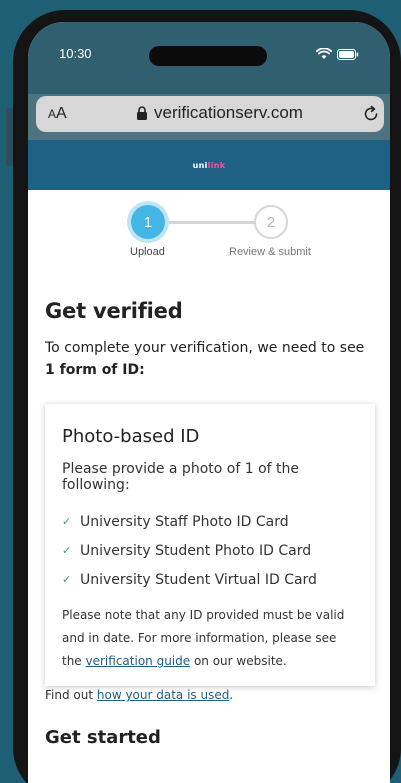 The height and width of the screenshot is (783, 401). I want to click on progress-stepper: 1 2 Upload Review & submit, so click(209, 234).